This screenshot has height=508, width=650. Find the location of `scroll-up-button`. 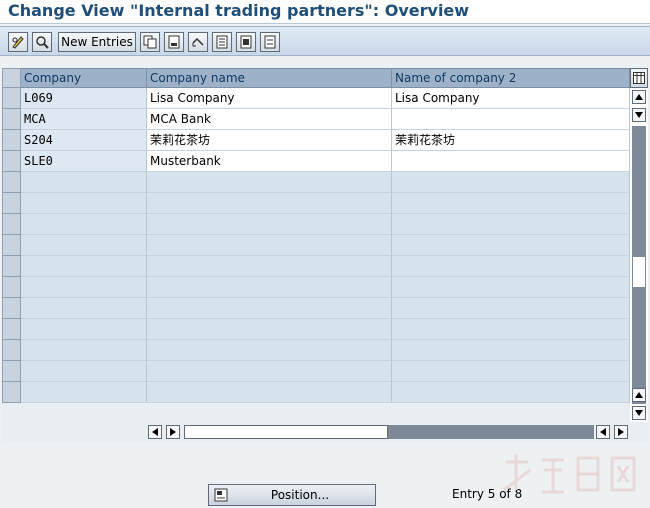

scroll-up-button is located at coordinates (639, 97).